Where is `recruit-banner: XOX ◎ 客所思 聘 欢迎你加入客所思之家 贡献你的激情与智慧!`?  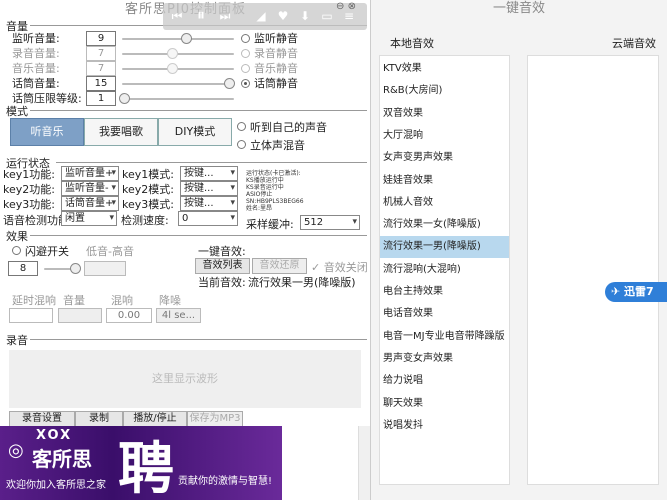
recruit-banner: XOX ◎ 客所思 聘 欢迎你加入客所思之家 贡献你的激情与智慧! is located at coordinates (141, 463).